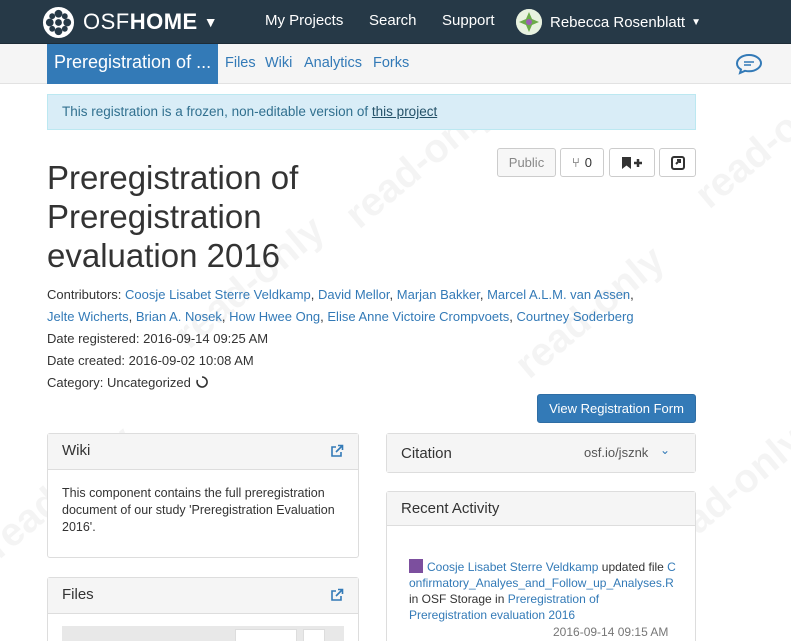 Image resolution: width=791 pixels, height=641 pixels. Describe the element at coordinates (438, 294) in the screenshot. I see `contributor-link: Marjan Bakker` at that location.